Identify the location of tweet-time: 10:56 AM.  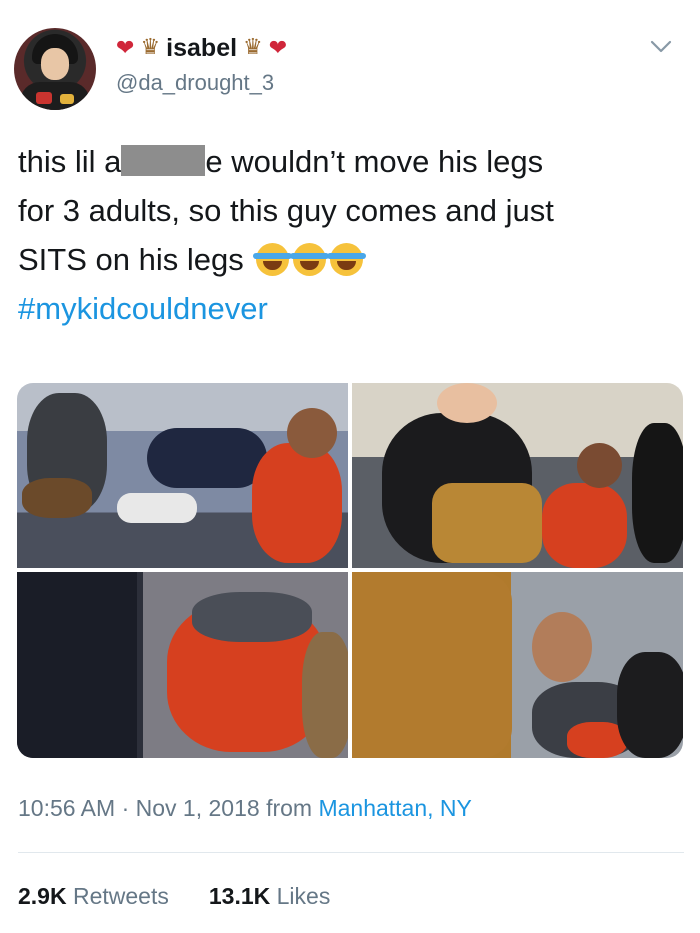
(66, 808).